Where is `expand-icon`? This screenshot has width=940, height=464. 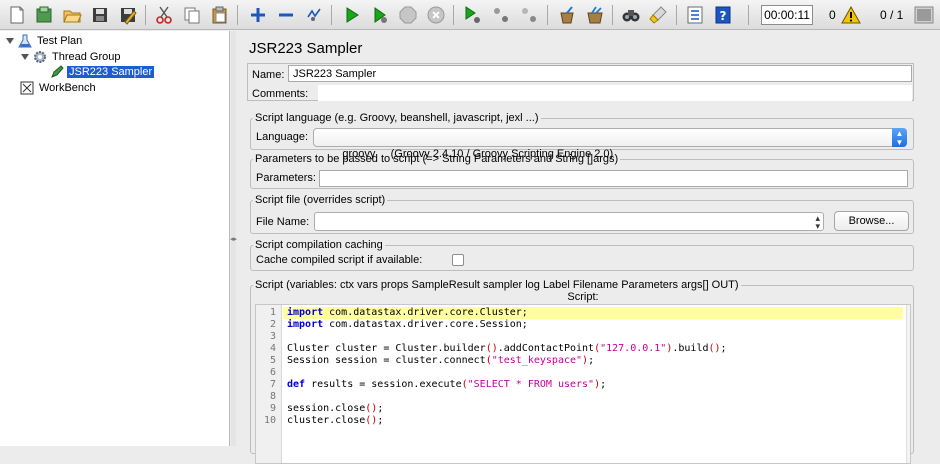
expand-icon is located at coordinates (258, 15).